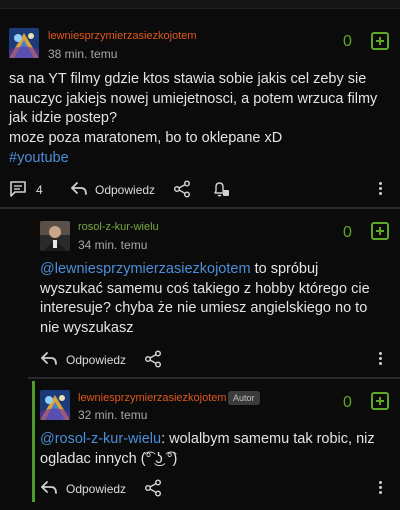 This screenshot has width=400, height=510. What do you see at coordinates (39, 158) in the screenshot?
I see `hashtag-link: #youtube` at bounding box center [39, 158].